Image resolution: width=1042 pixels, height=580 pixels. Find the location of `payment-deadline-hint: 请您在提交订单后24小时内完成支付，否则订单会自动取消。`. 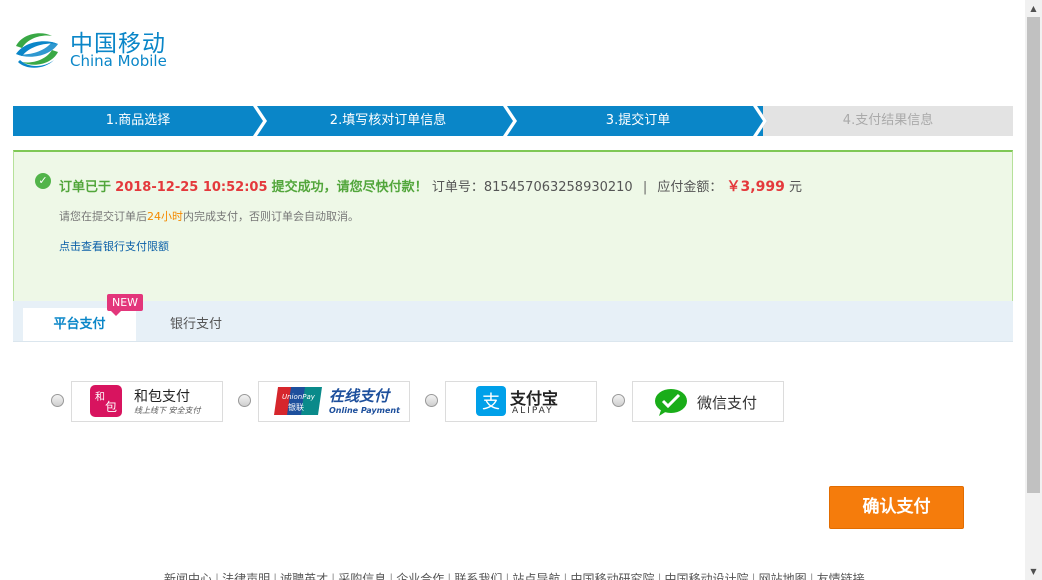

payment-deadline-hint: 请您在提交订单后24小时内完成支付，否则订单会自动取消。 is located at coordinates (209, 216).